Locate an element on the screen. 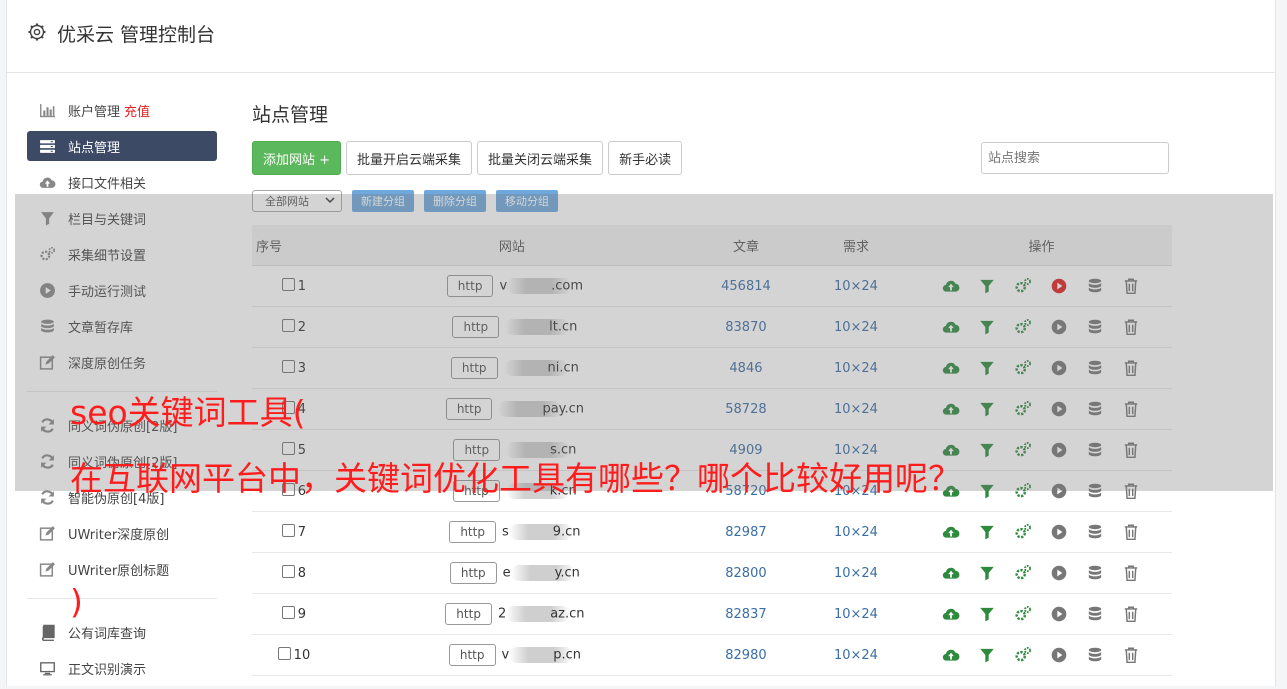 This screenshot has width=1287, height=689. site-domain: p.cn is located at coordinates (567, 655).